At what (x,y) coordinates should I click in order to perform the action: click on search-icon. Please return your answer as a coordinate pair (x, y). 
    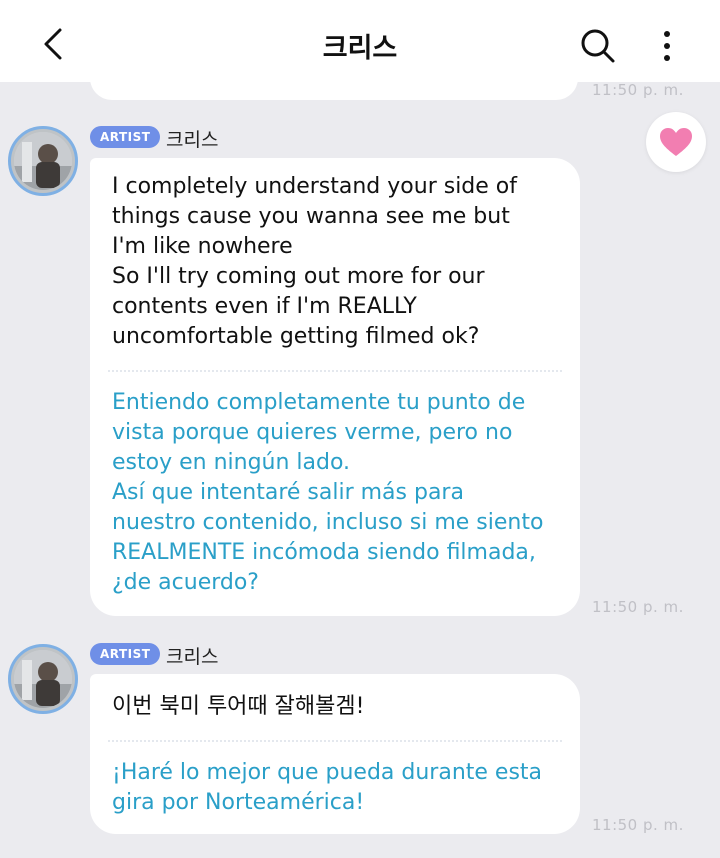
    Looking at the image, I should click on (598, 46).